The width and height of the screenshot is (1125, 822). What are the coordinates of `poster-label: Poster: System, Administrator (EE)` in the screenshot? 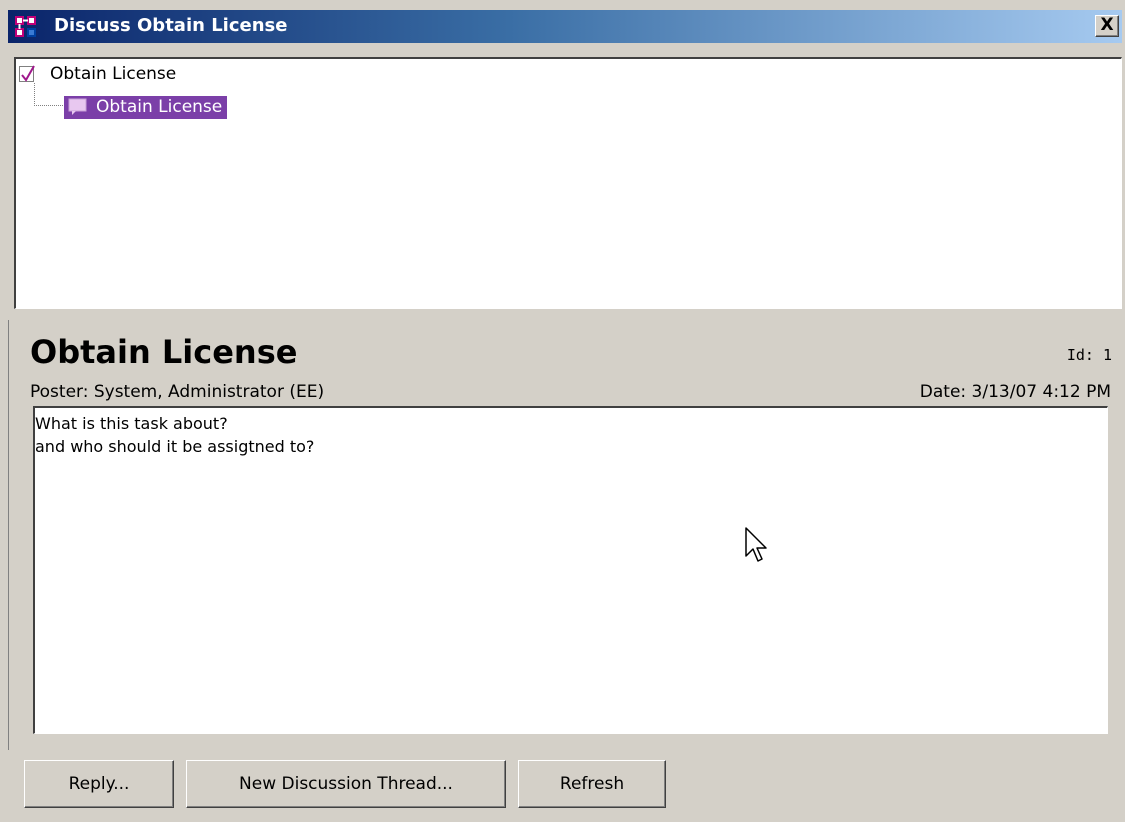 It's located at (177, 392).